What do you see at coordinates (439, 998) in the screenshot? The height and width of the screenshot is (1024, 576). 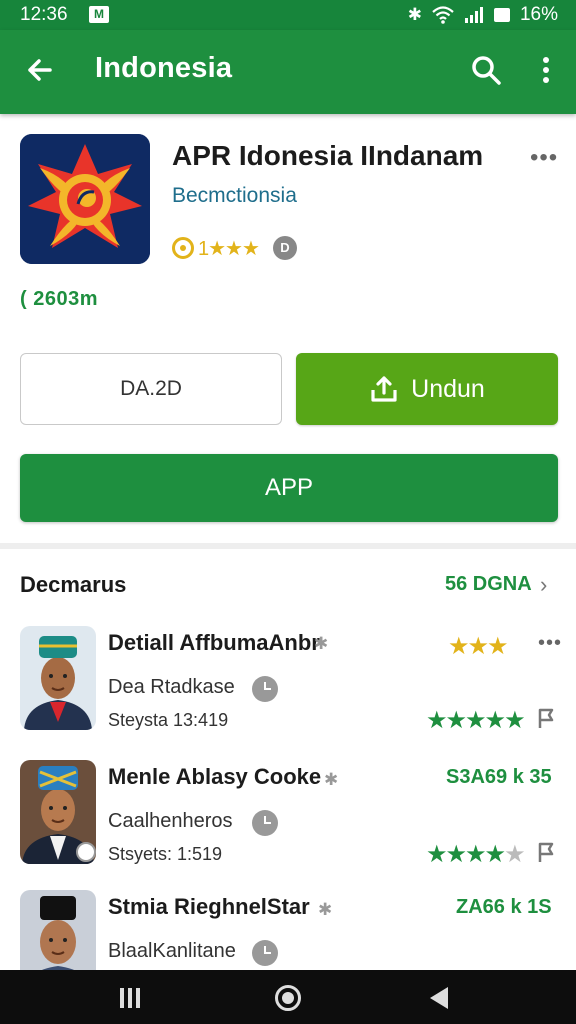 I see `nav-back-icon` at bounding box center [439, 998].